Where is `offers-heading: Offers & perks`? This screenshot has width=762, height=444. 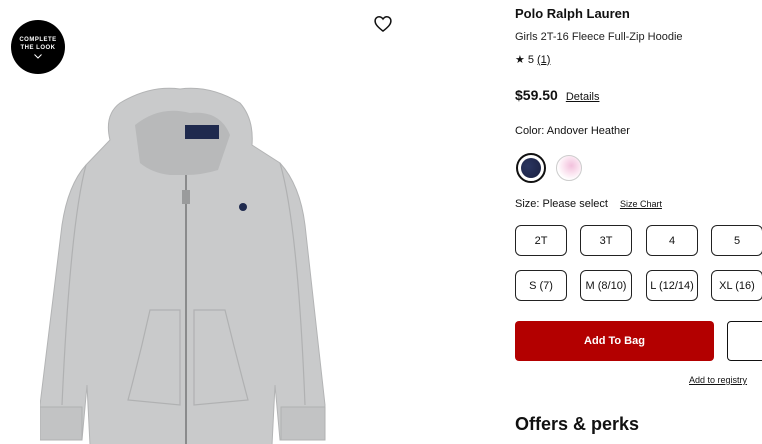
offers-heading: Offers & perks is located at coordinates (577, 424).